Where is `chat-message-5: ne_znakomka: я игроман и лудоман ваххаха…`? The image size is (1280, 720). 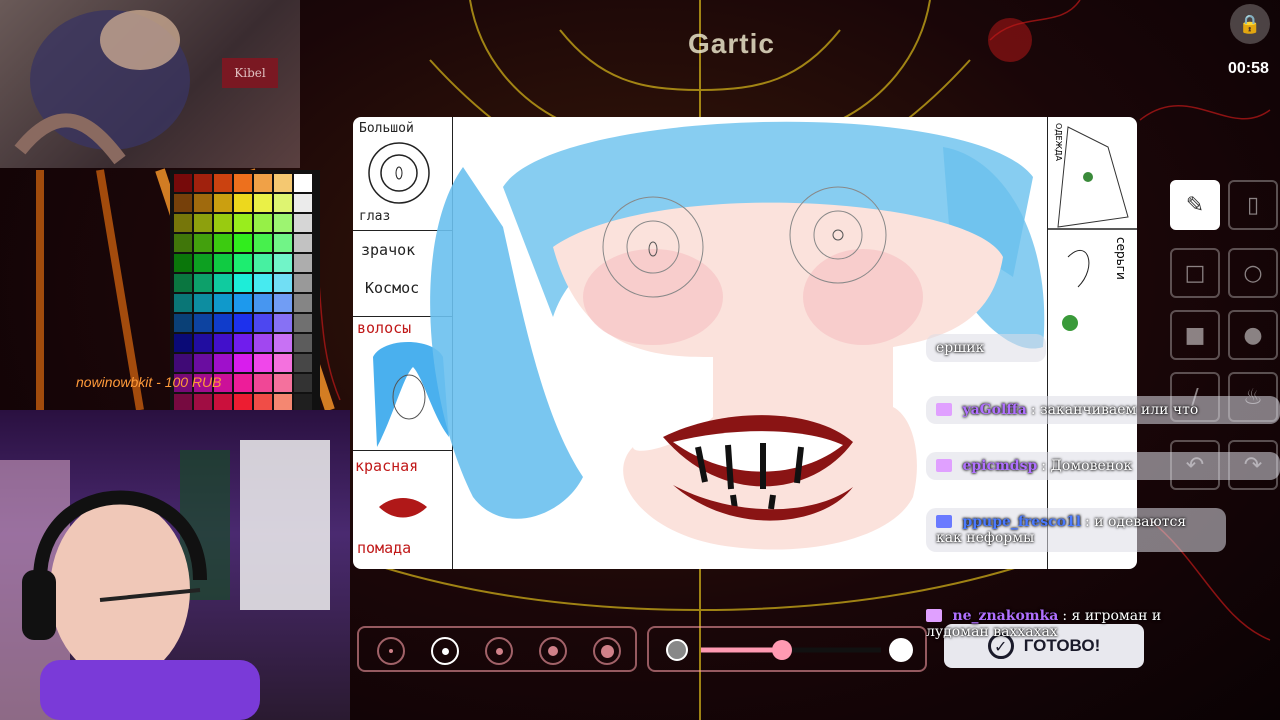
chat-message-5: ne_znakomka: я игроман и лудоман ваххаха… is located at coordinates (1044, 624).